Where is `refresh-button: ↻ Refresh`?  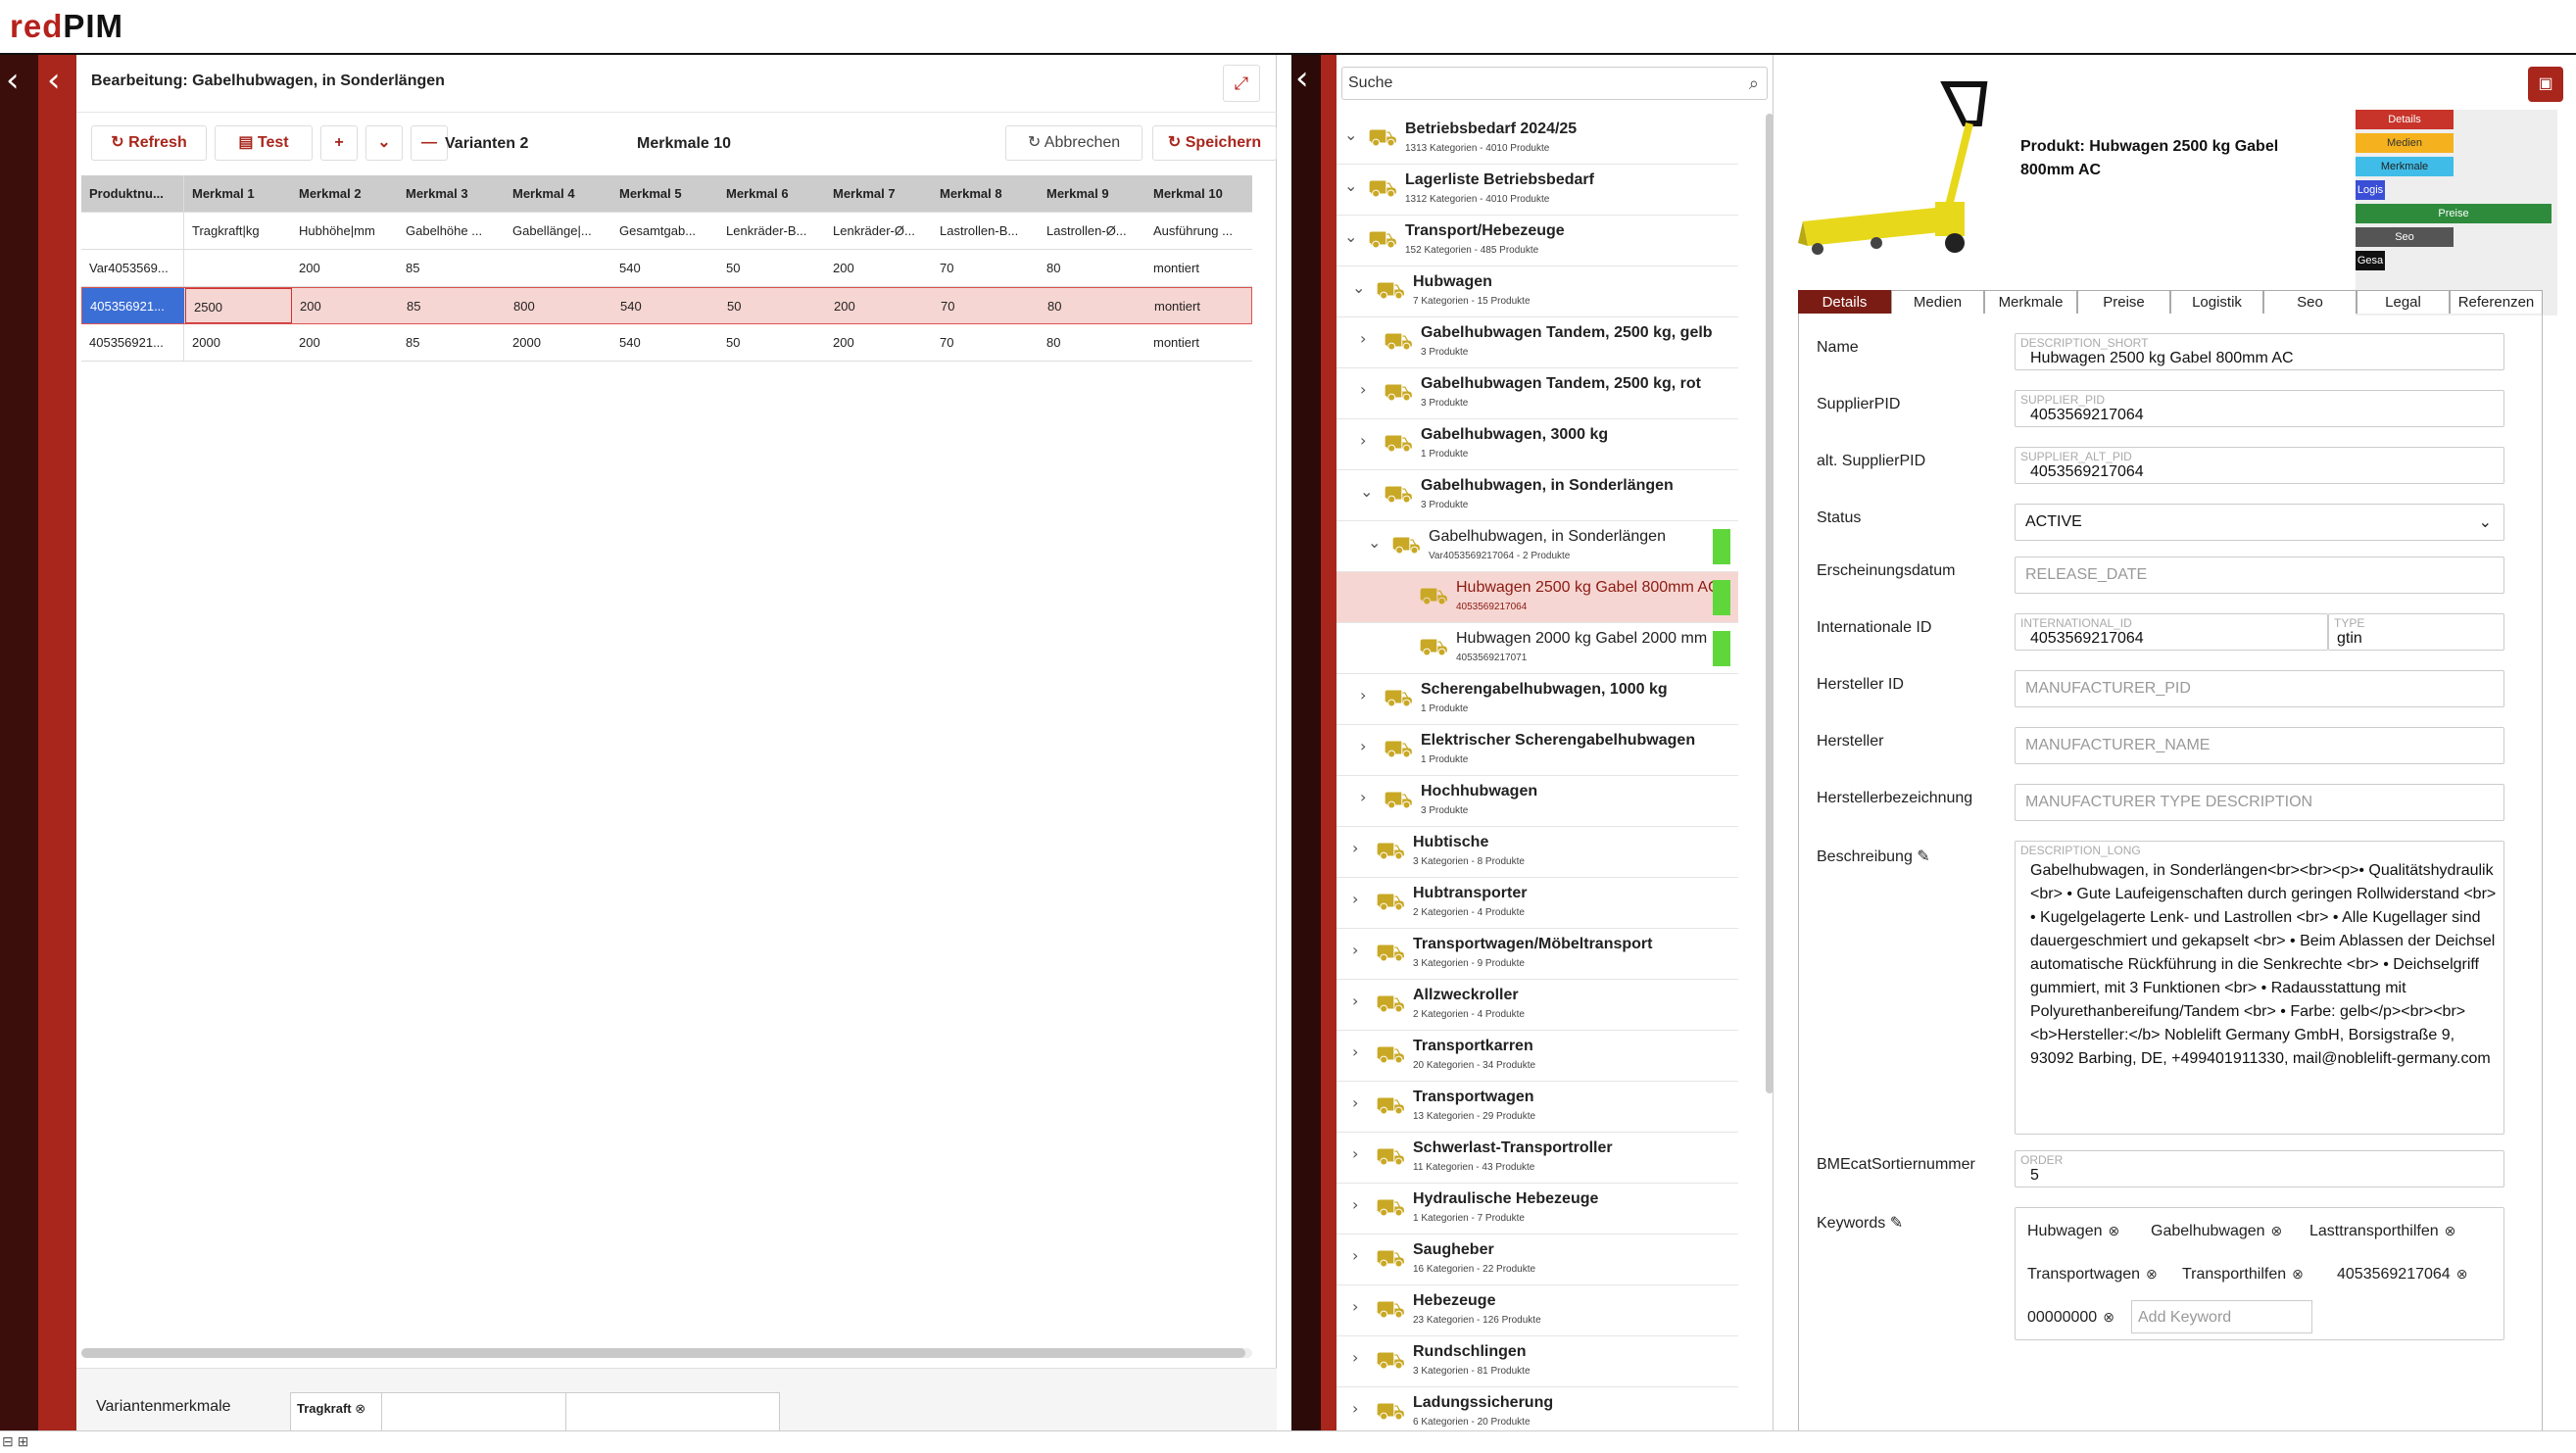 refresh-button: ↻ Refresh is located at coordinates (149, 143).